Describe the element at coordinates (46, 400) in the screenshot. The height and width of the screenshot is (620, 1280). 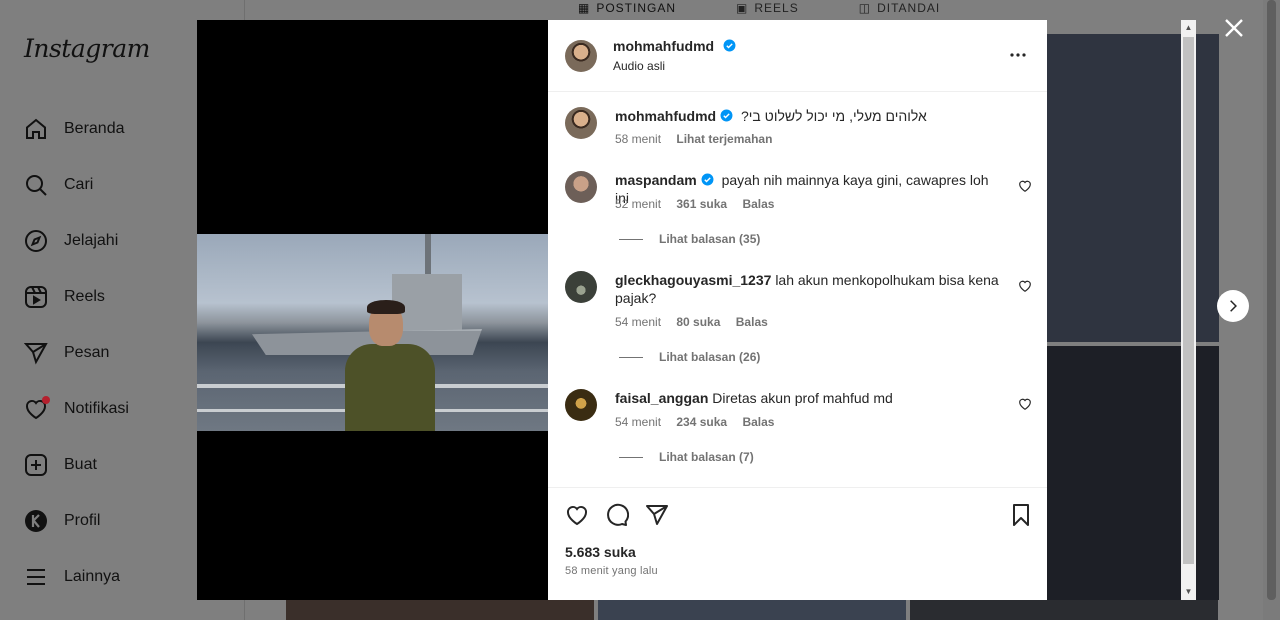
I see `notification-dot` at that location.